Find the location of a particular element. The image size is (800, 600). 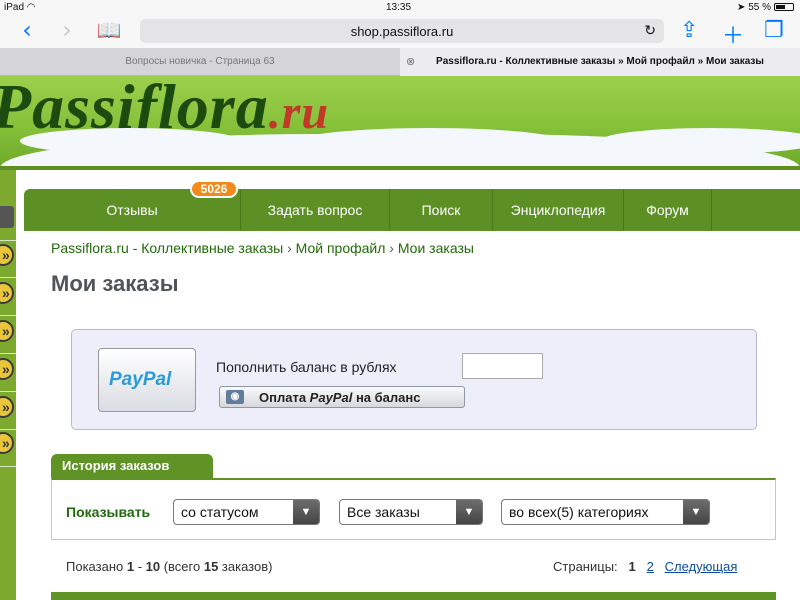

topup-label: Пополнить баланс в рублях is located at coordinates (306, 367).